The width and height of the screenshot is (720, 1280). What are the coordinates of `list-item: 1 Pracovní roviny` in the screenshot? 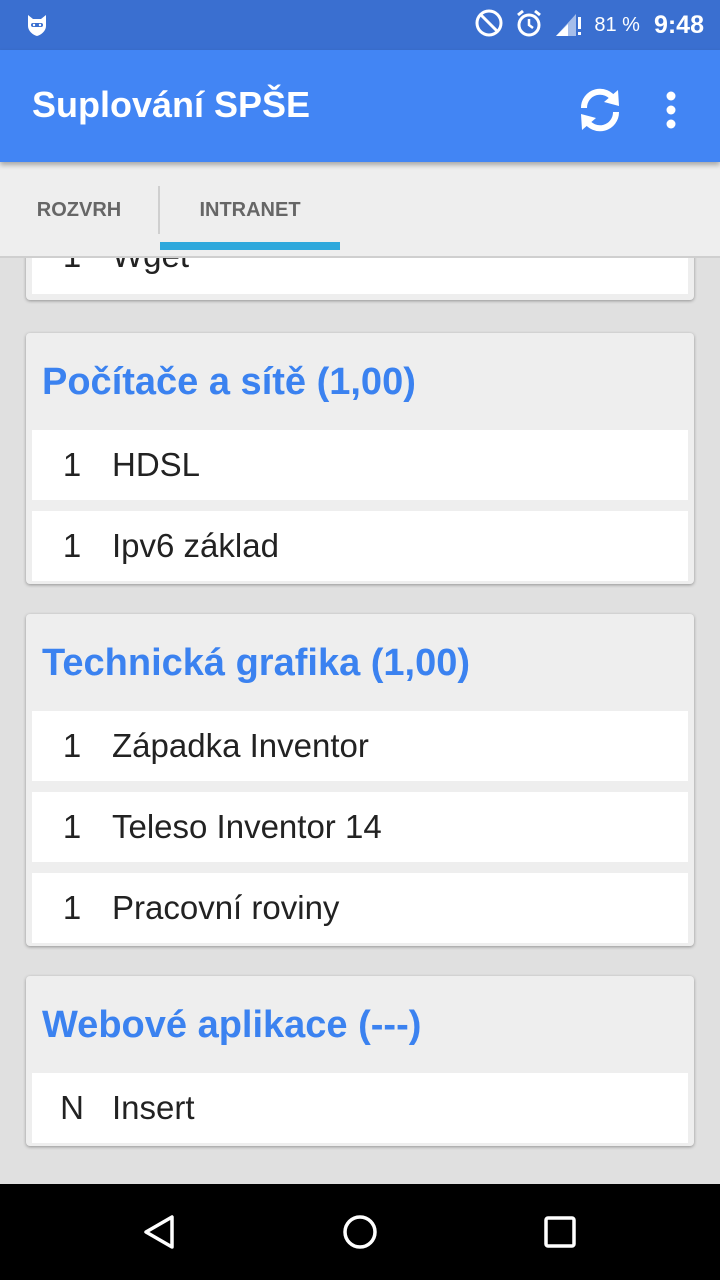 It's located at (360, 908).